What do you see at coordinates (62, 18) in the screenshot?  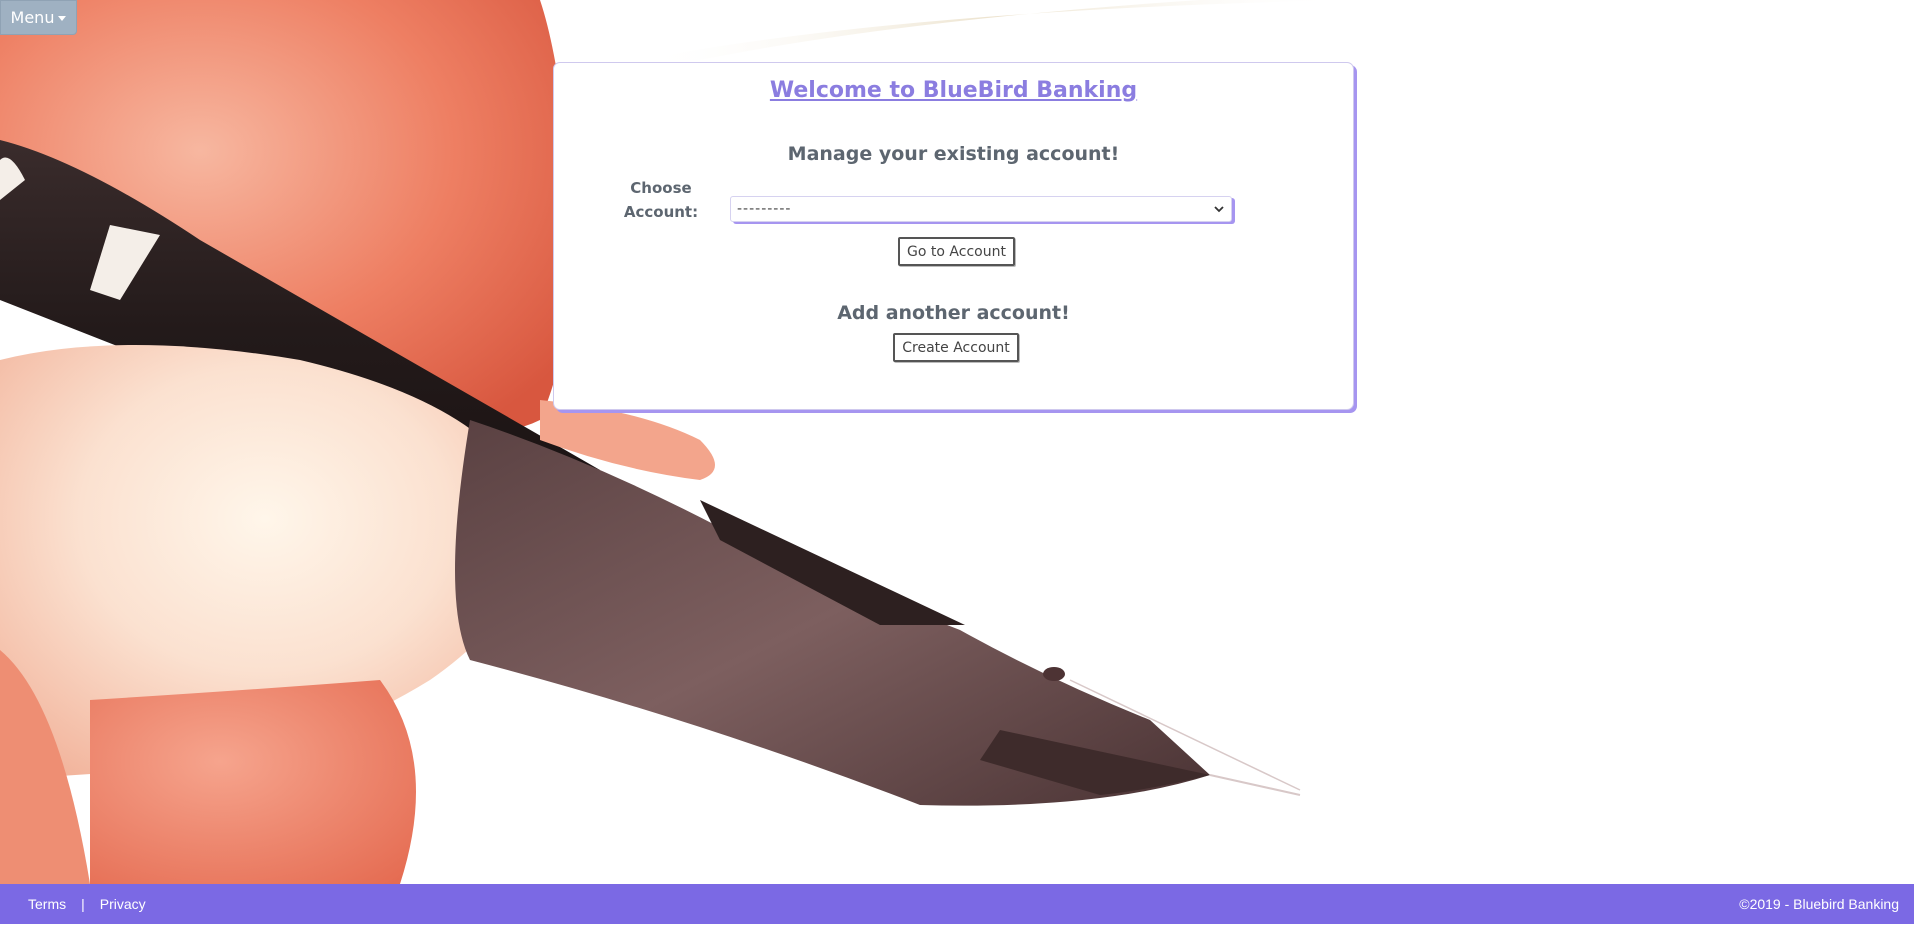 I see `caret-down-icon` at bounding box center [62, 18].